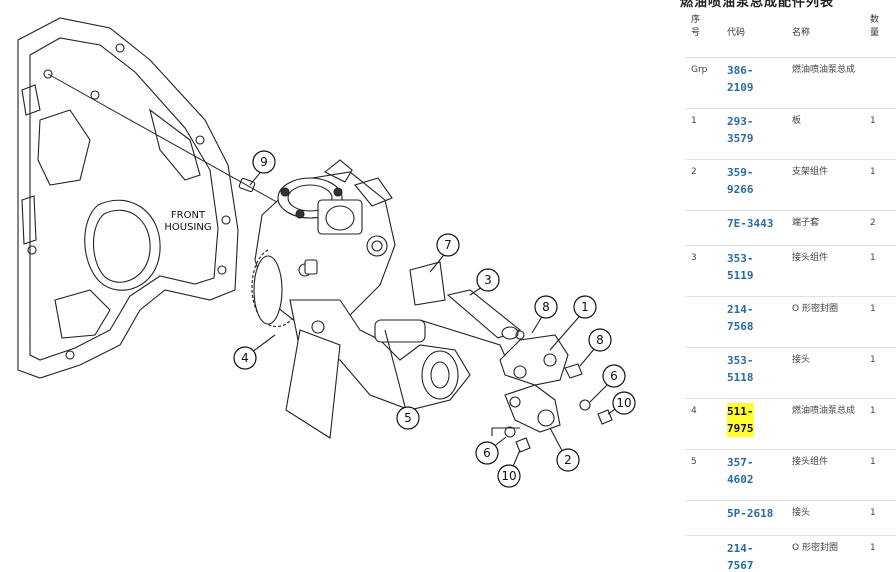 The image size is (896, 572). Describe the element at coordinates (740, 471) in the screenshot. I see `part-code-link: 357- 4602` at that location.